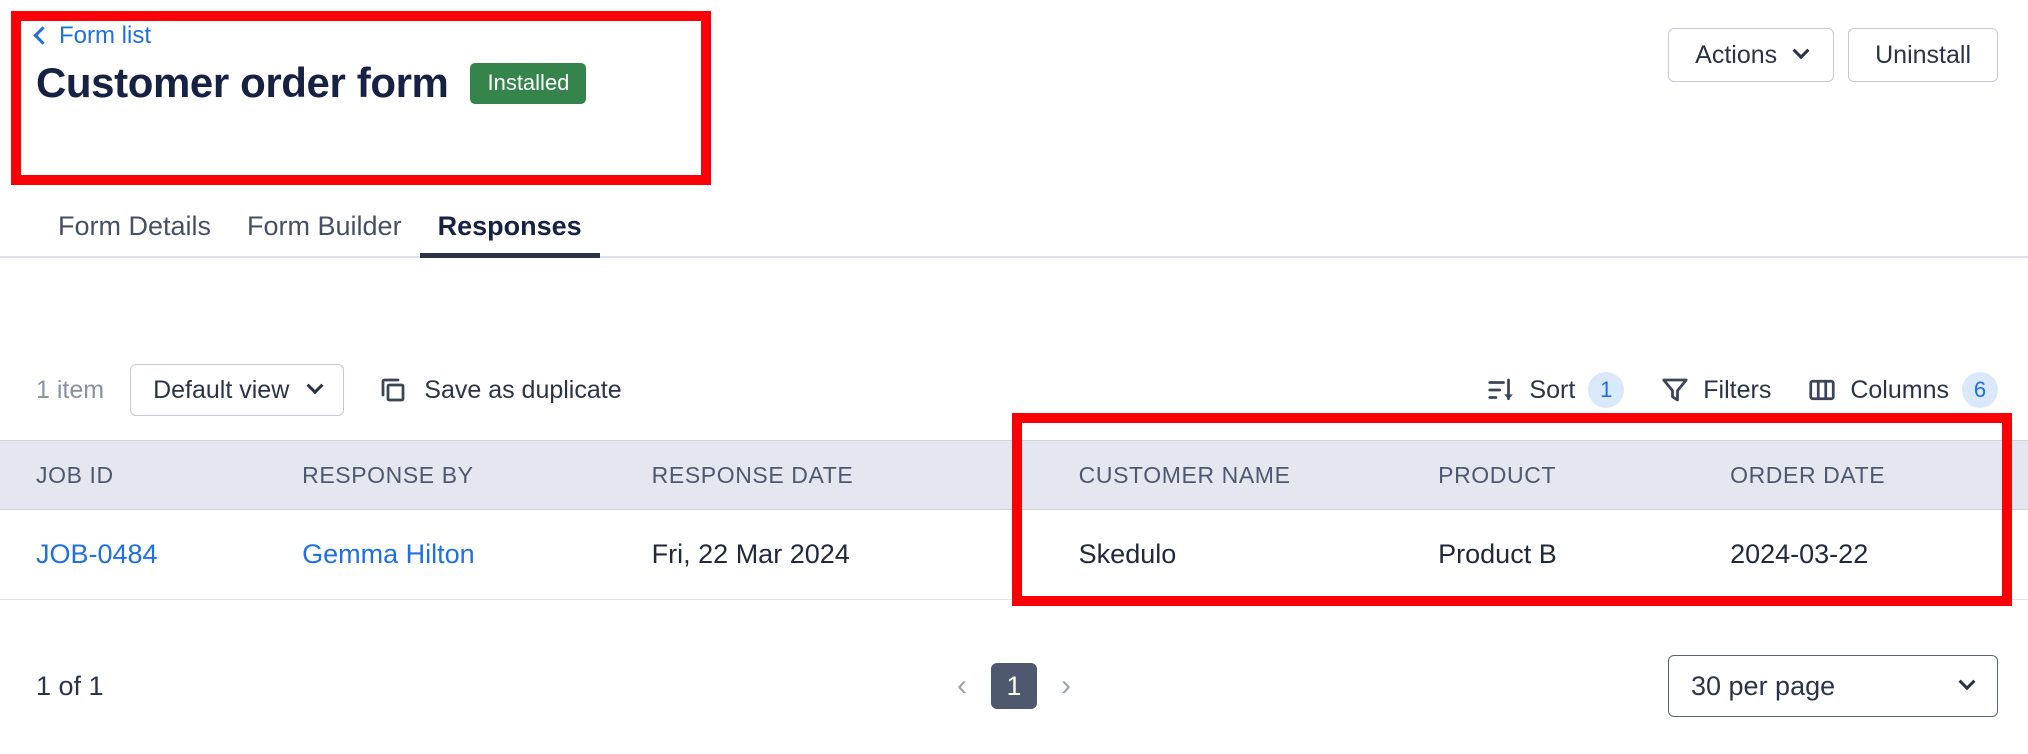  What do you see at coordinates (1584, 475) in the screenshot?
I see `column-header-product: PRODUCT` at bounding box center [1584, 475].